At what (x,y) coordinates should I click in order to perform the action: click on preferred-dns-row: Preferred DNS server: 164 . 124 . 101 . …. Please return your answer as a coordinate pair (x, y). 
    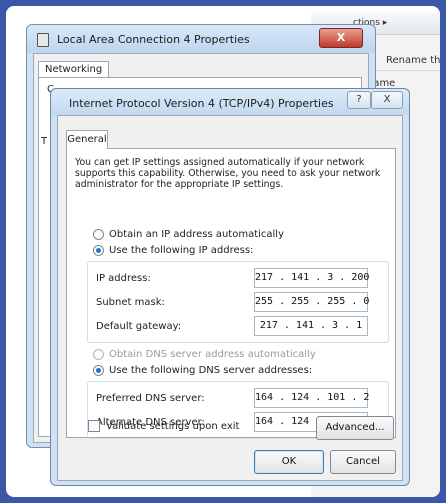
    Looking at the image, I should click on (238, 399).